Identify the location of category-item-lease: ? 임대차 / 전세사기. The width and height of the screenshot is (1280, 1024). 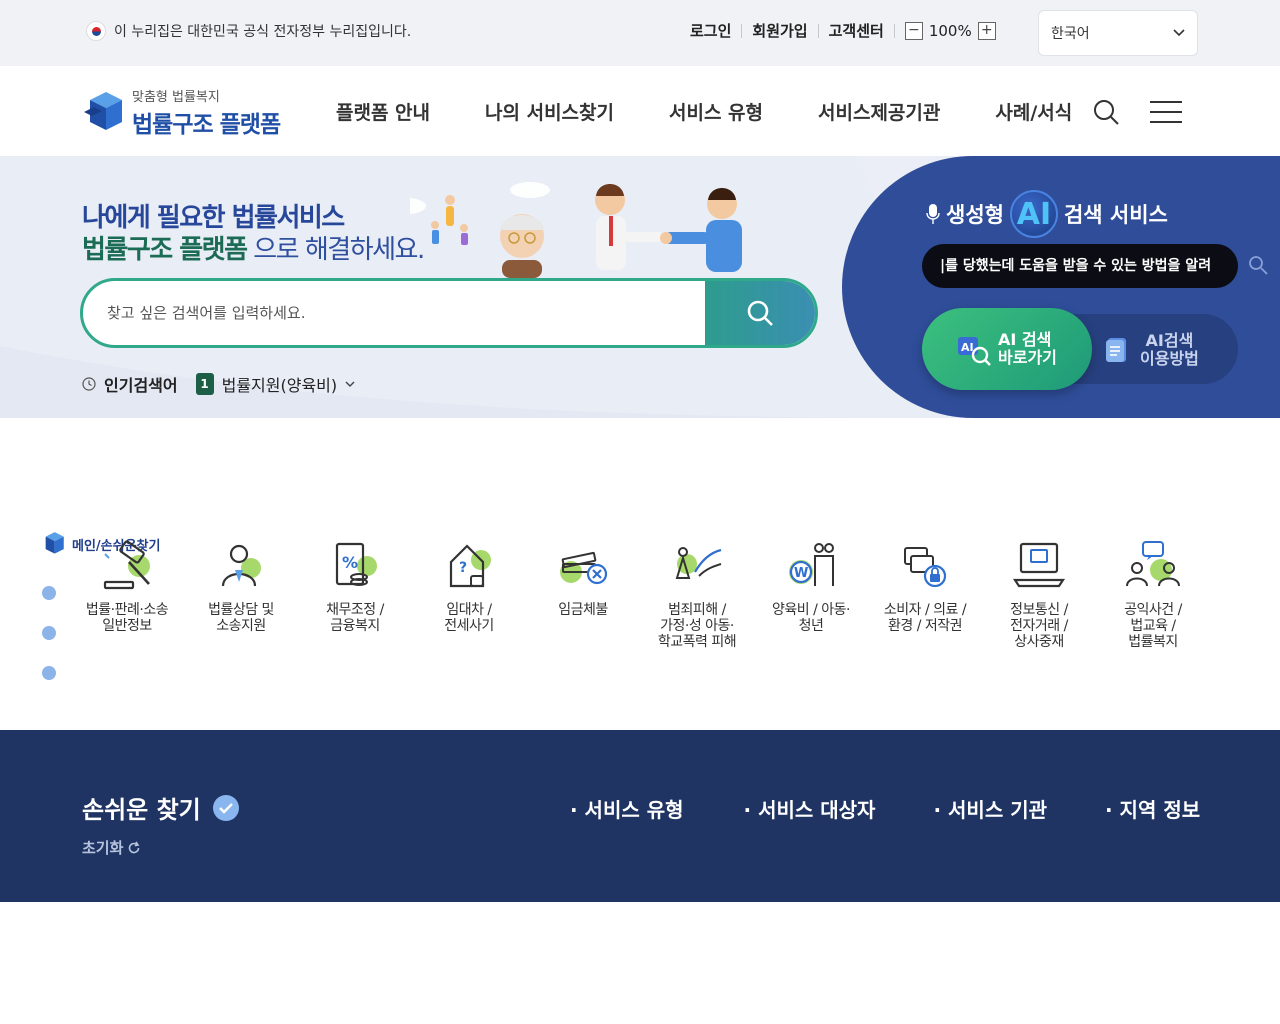
(469, 594).